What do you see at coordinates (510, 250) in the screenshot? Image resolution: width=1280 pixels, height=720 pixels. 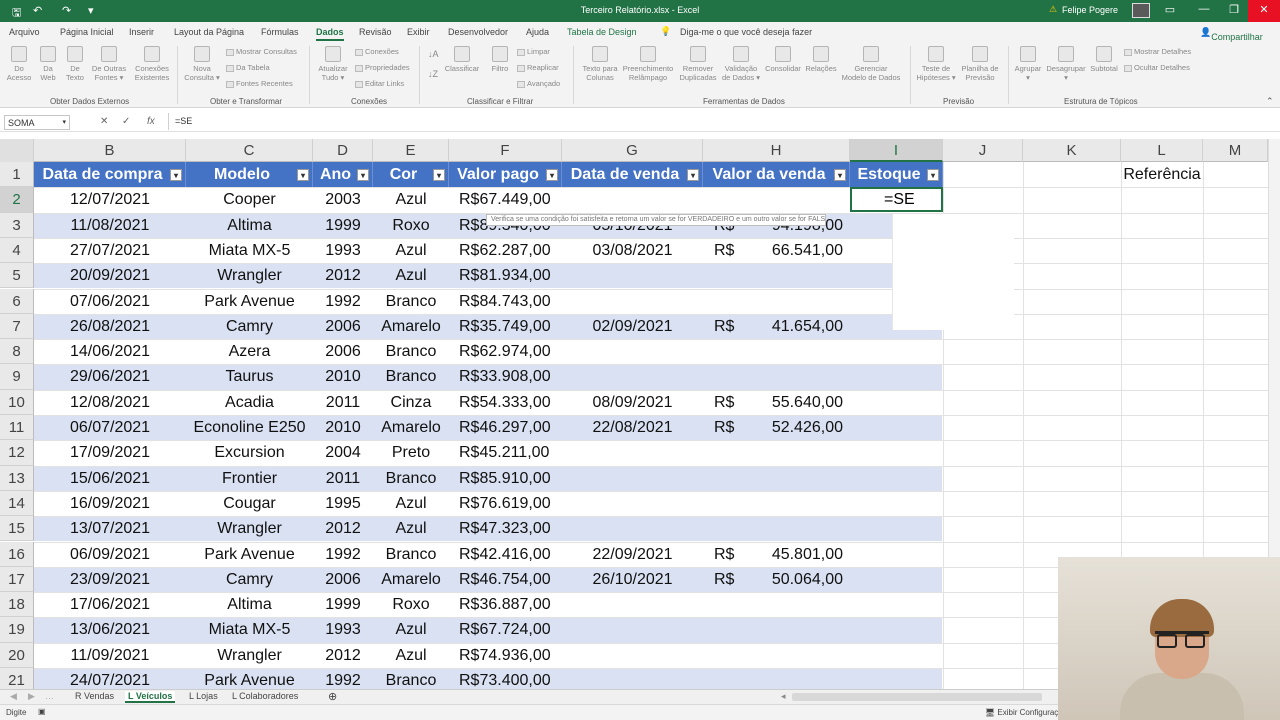 I see `table-cell: R$62.287,00` at bounding box center [510, 250].